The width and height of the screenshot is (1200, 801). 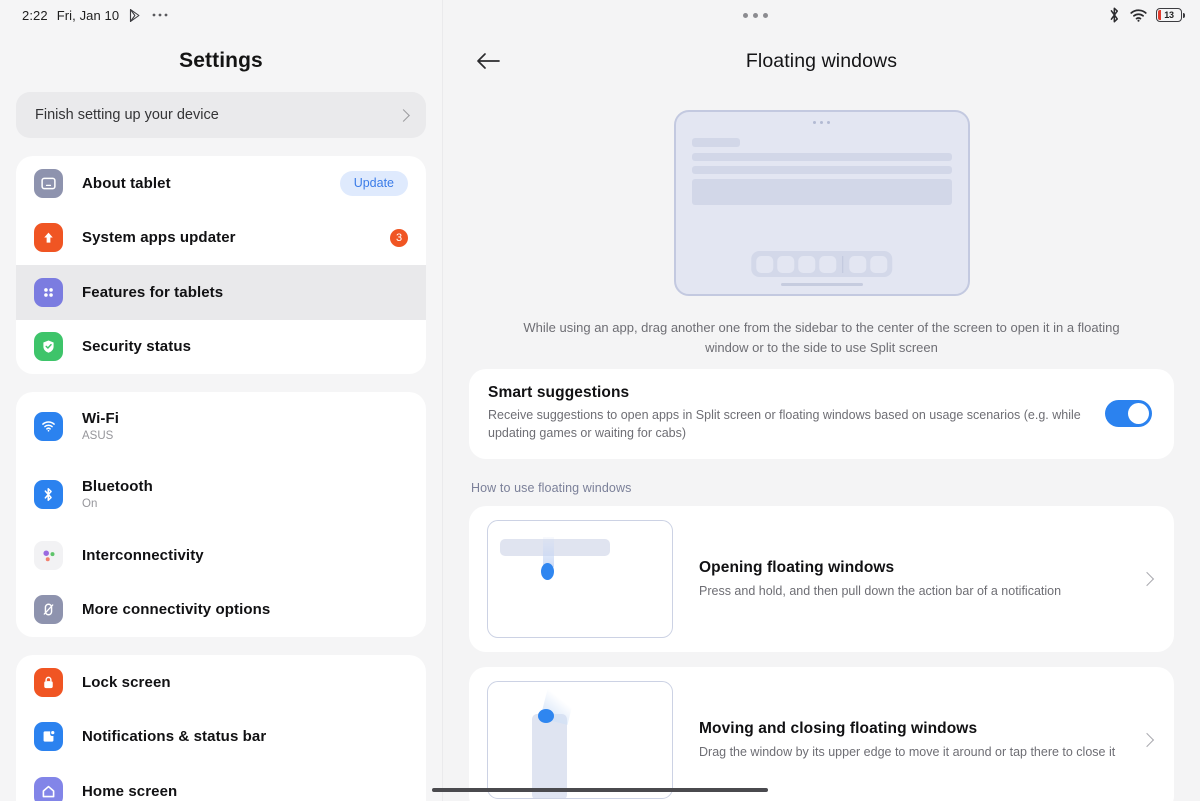 I want to click on sidebar-item-features-for-tablets: Features for tablets, so click(x=221, y=292).